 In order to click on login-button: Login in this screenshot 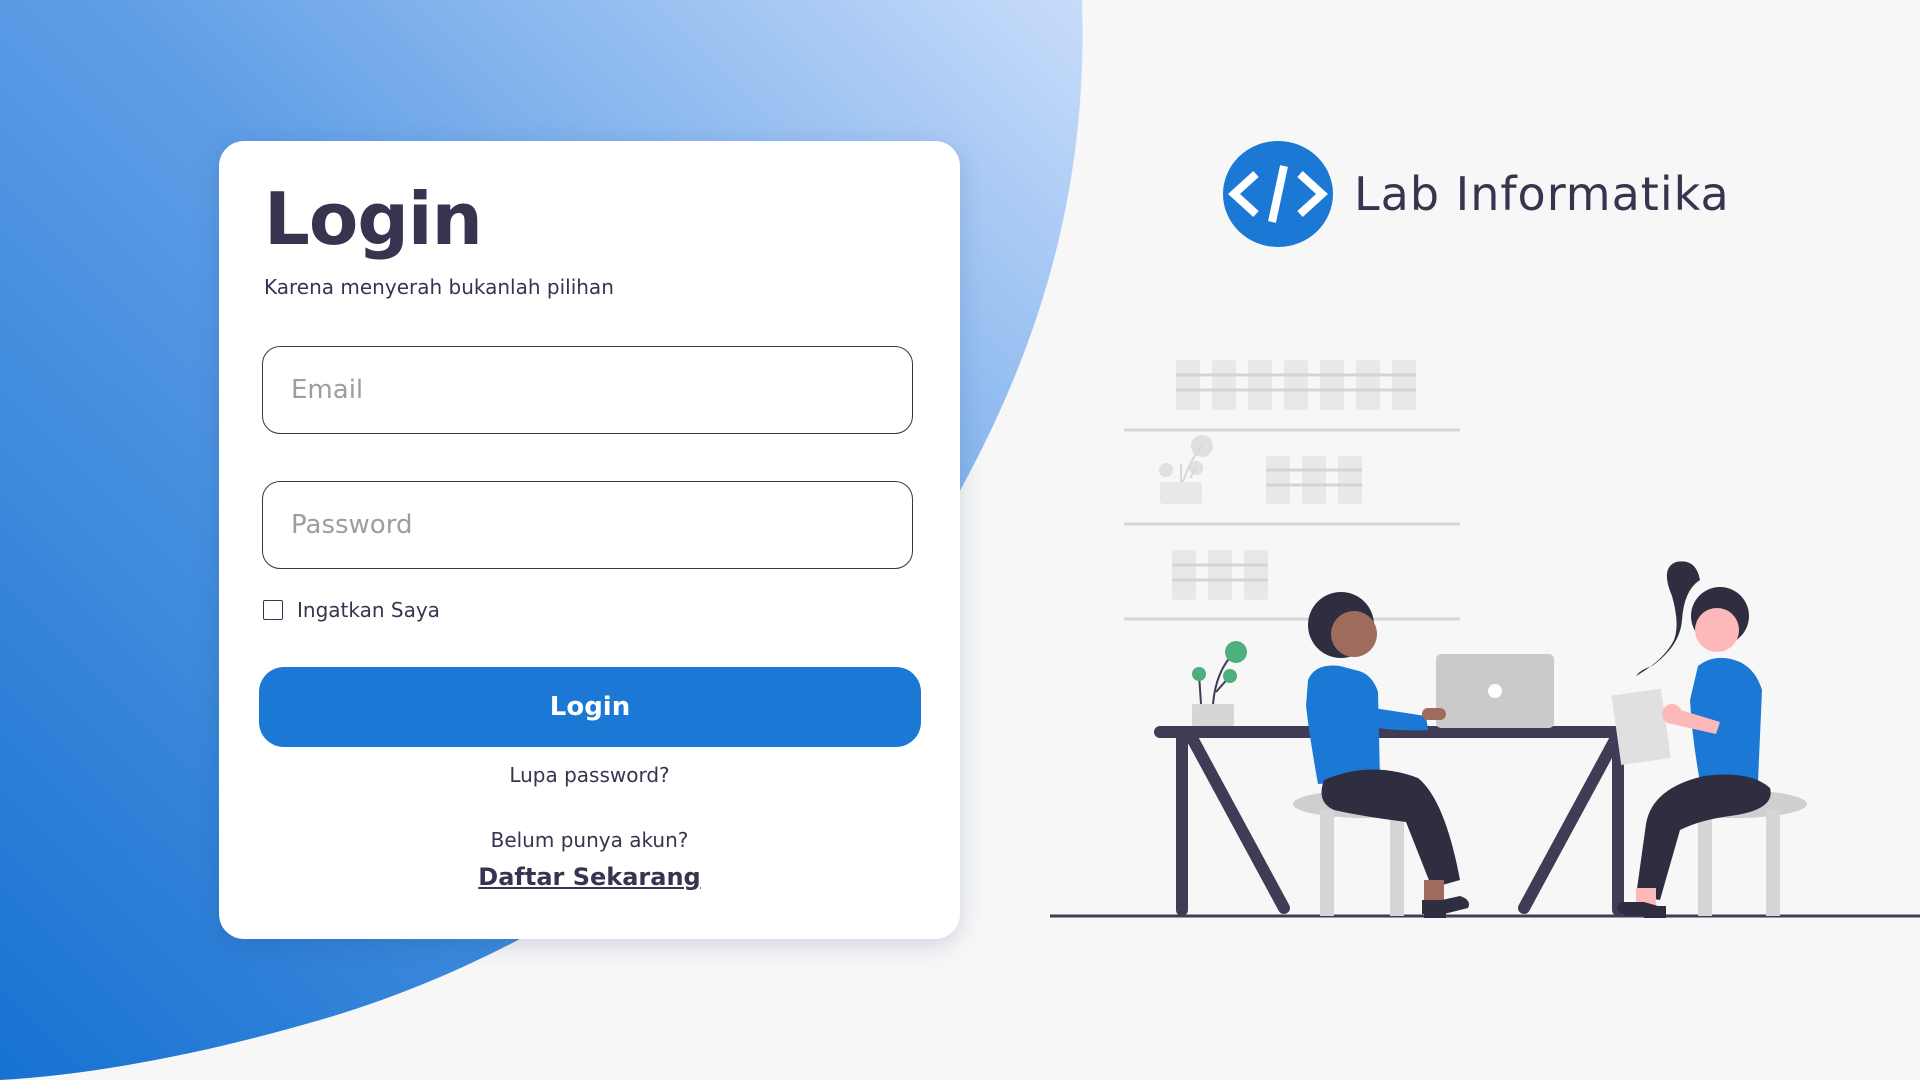, I will do `click(590, 707)`.